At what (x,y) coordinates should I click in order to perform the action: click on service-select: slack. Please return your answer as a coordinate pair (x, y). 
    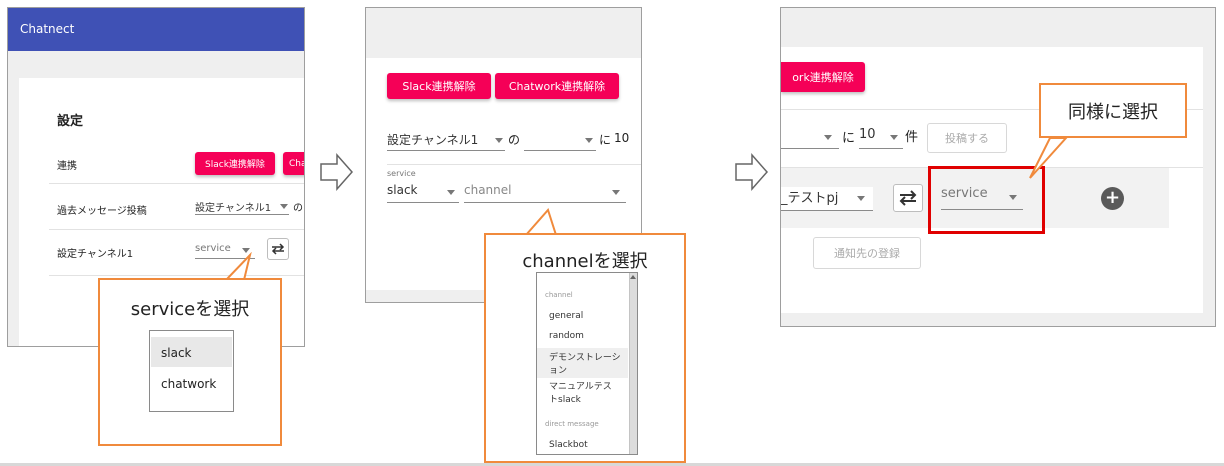
    Looking at the image, I should click on (423, 193).